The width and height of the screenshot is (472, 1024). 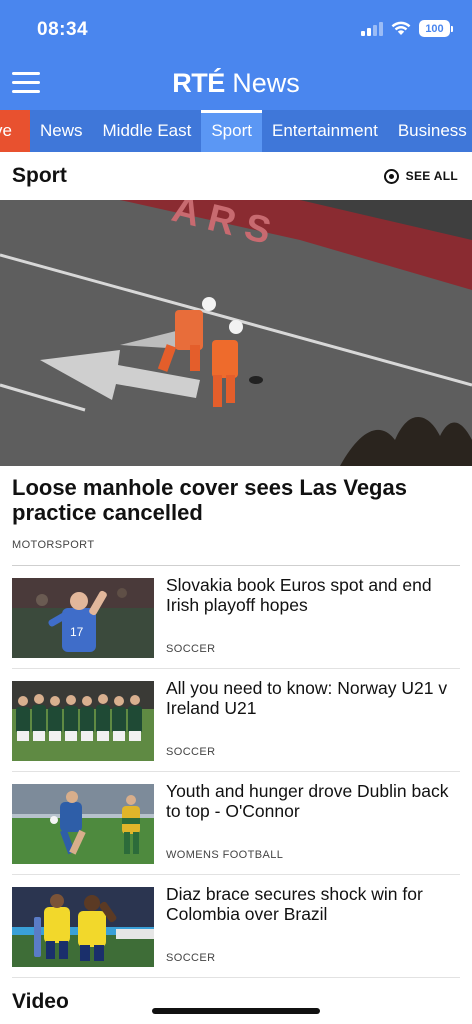 I want to click on svg-text: 17, so click(x=77, y=632).